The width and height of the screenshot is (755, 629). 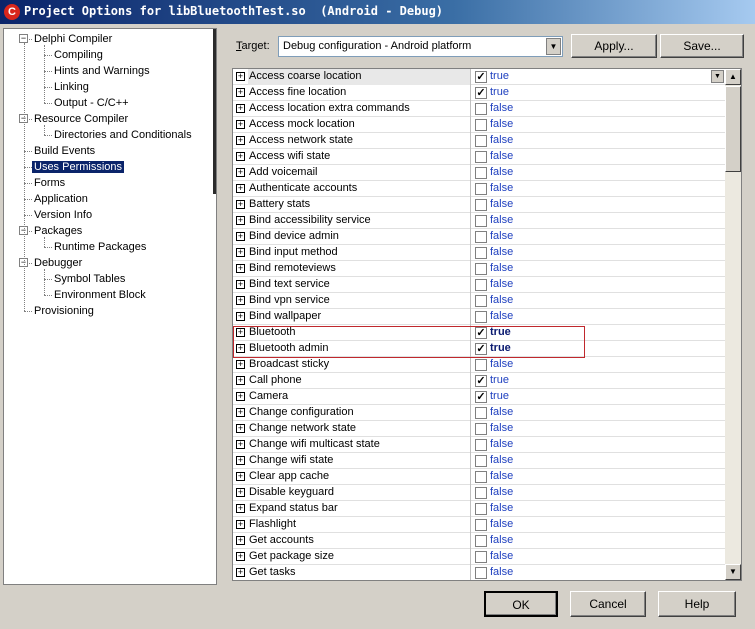 What do you see at coordinates (420, 46) in the screenshot?
I see `target-dropdown: Debug configuration - Android platform ▼` at bounding box center [420, 46].